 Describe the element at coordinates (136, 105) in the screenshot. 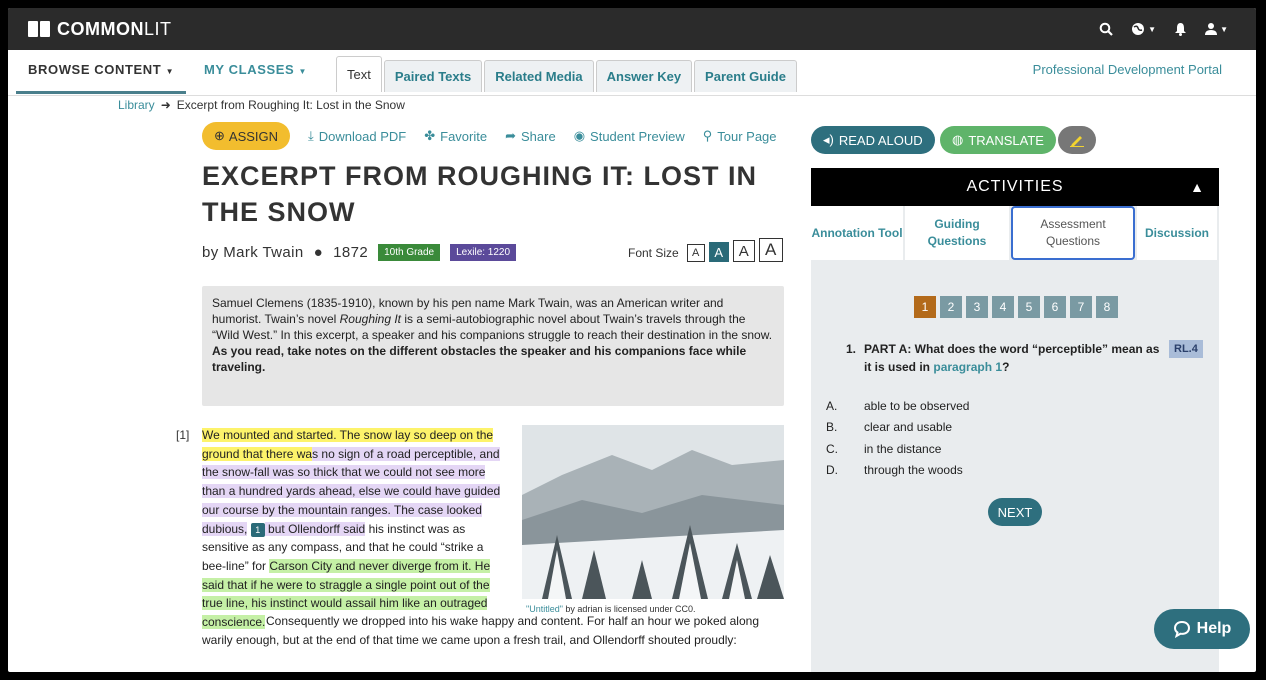

I see `breadcrumb-library: Library` at that location.